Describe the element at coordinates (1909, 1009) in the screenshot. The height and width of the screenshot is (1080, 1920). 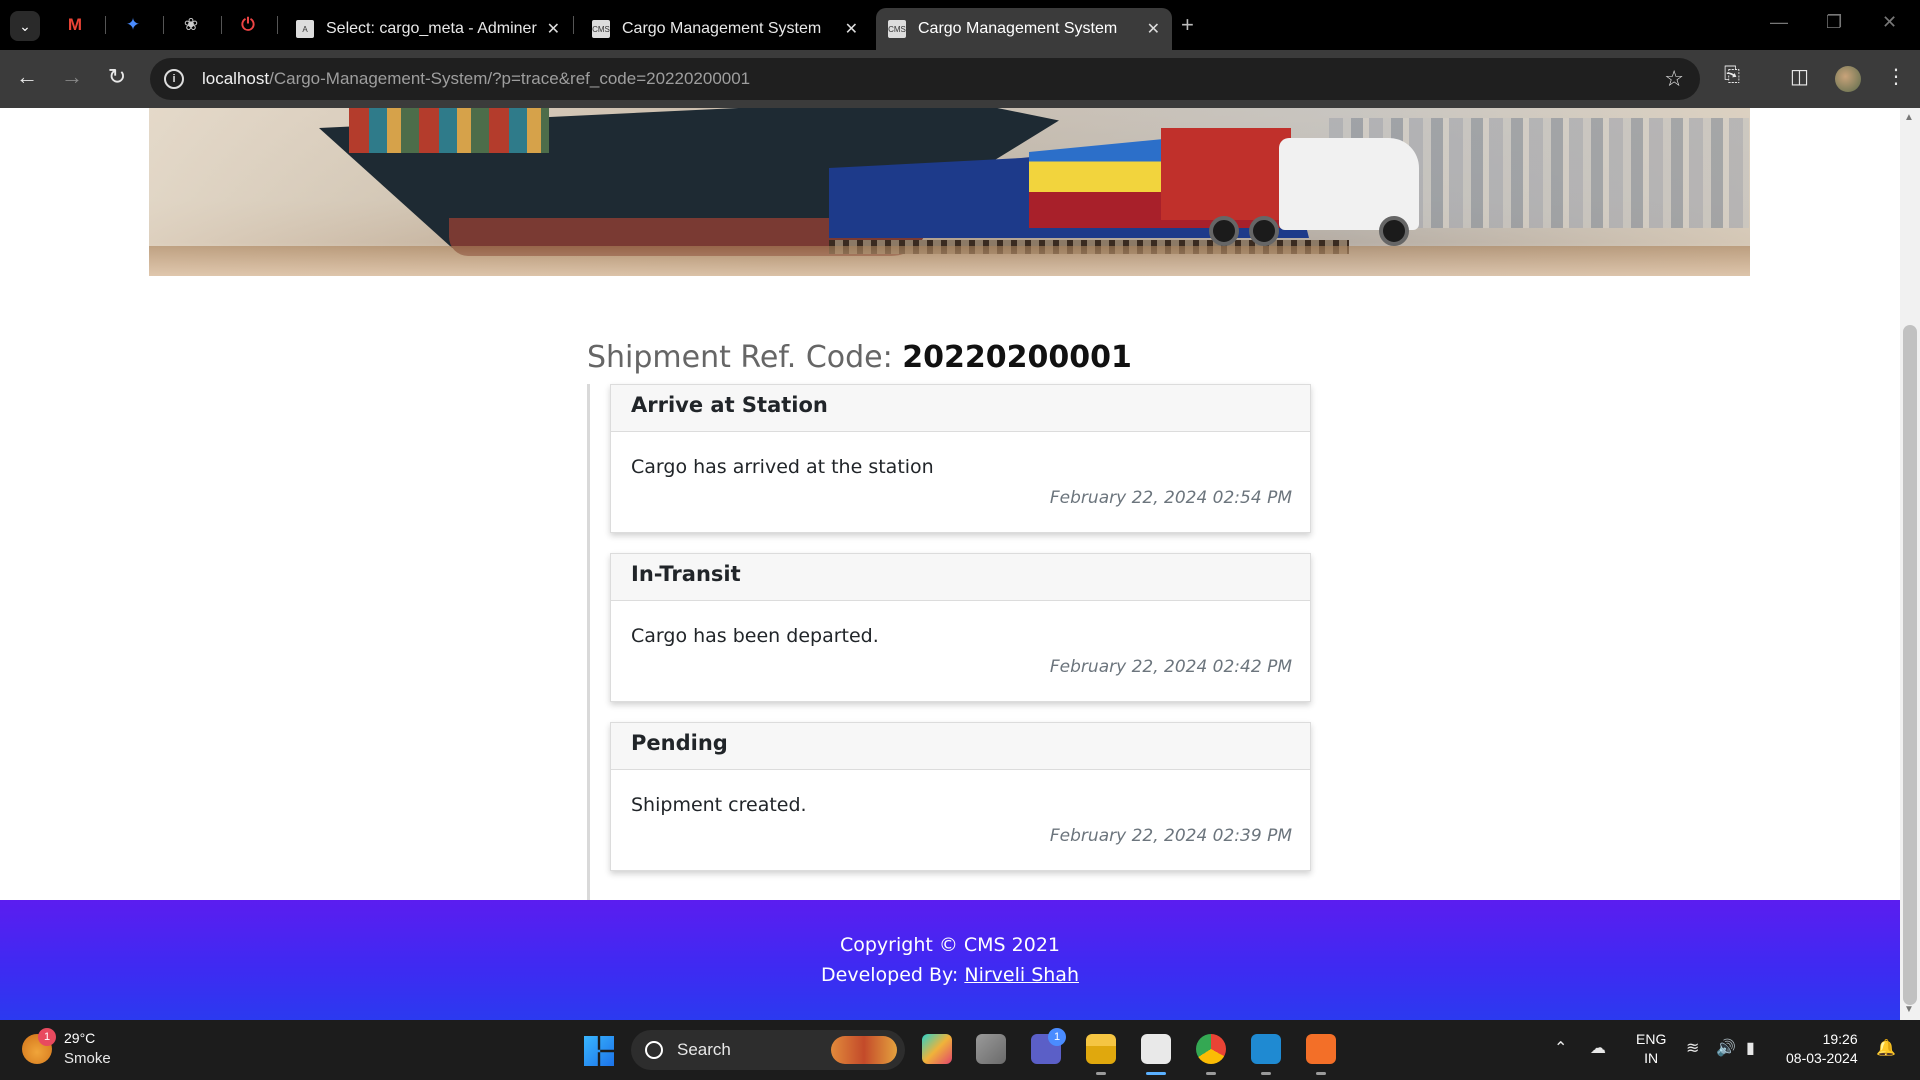
I see `scroll-down-icon: ▼` at that location.